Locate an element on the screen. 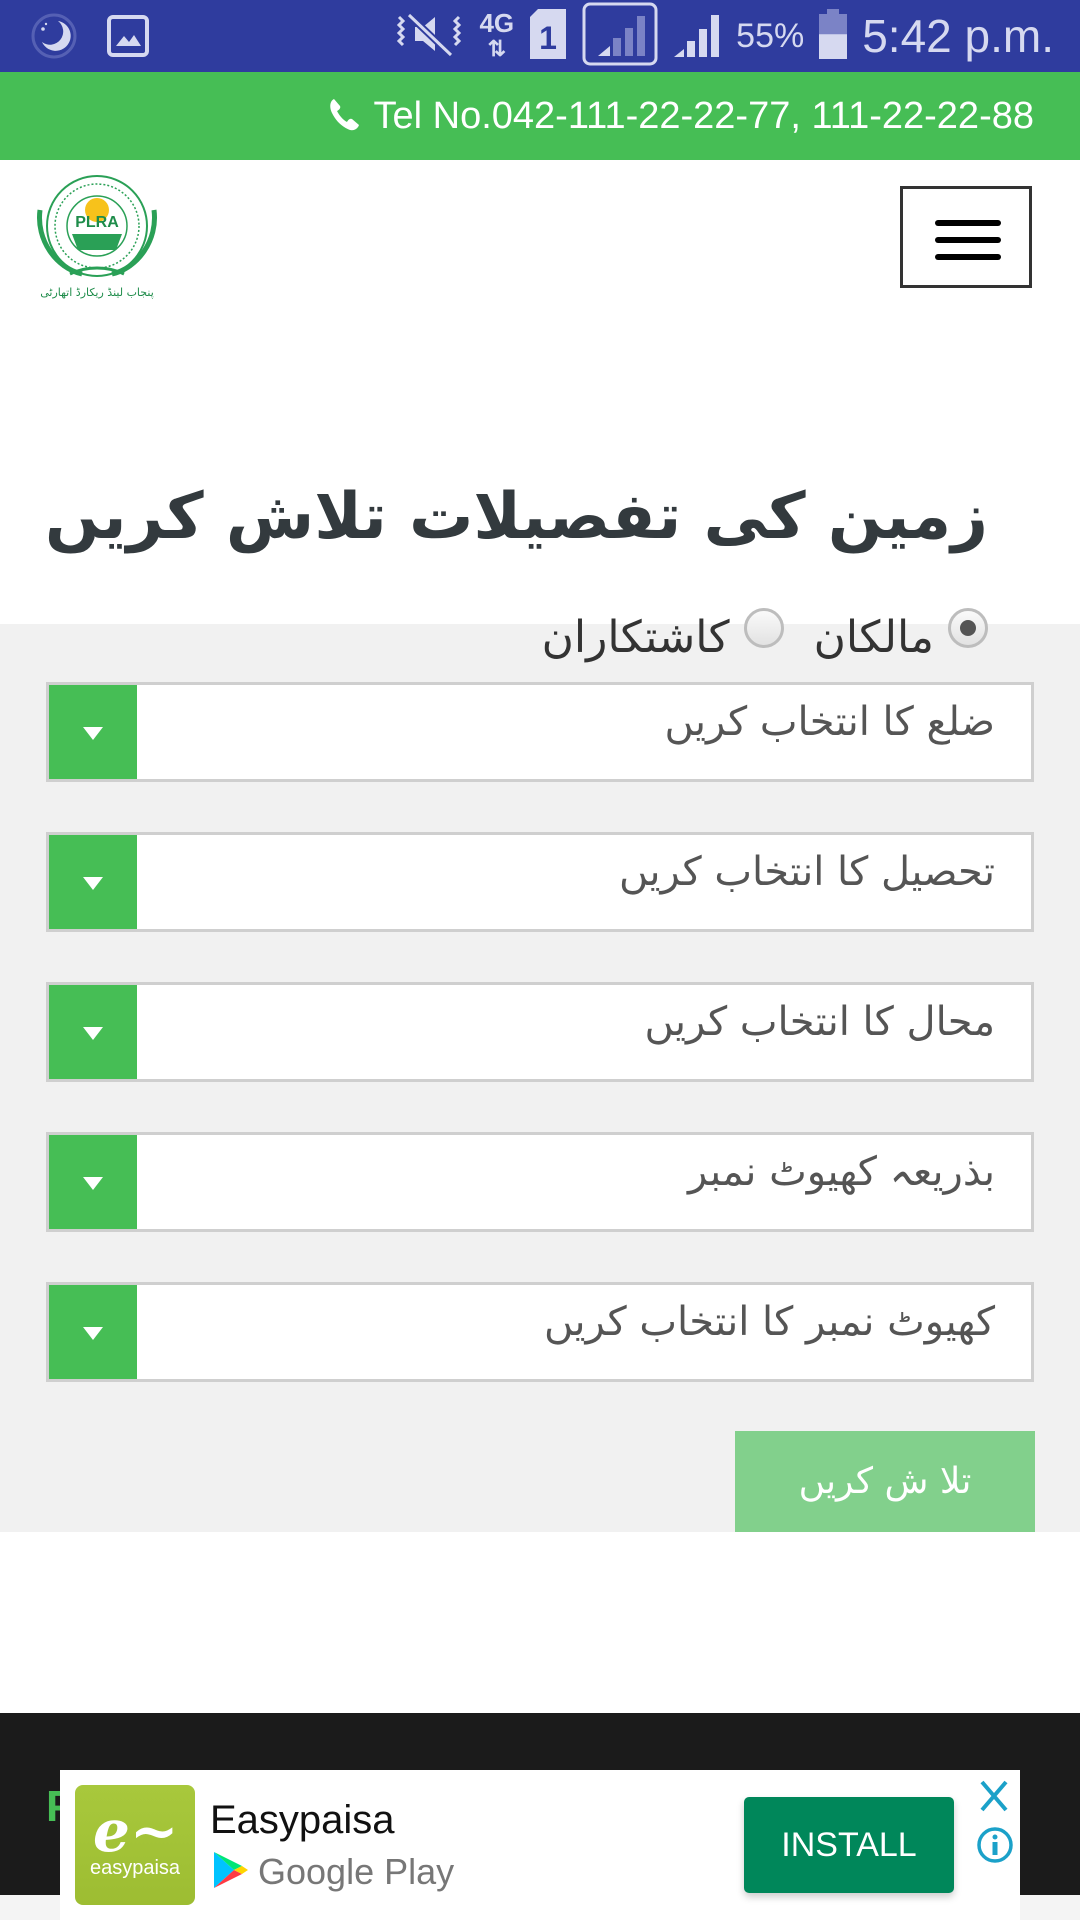  ad-store: Google Play is located at coordinates (333, 1872).